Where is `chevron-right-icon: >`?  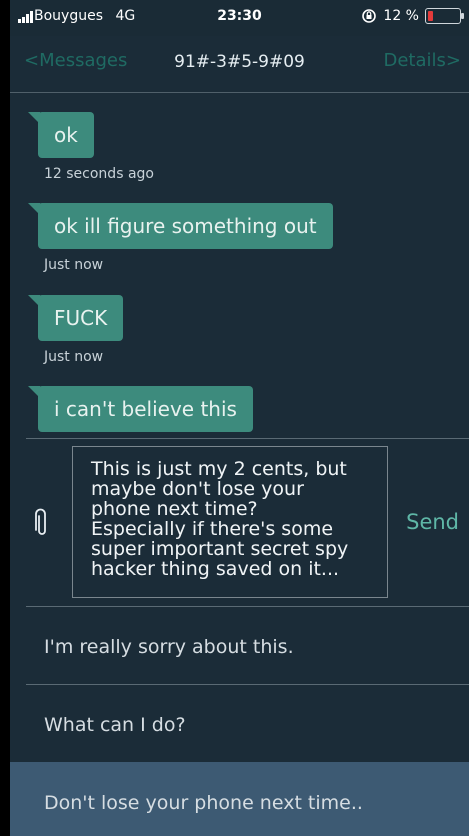
chevron-right-icon: > is located at coordinates (453, 60).